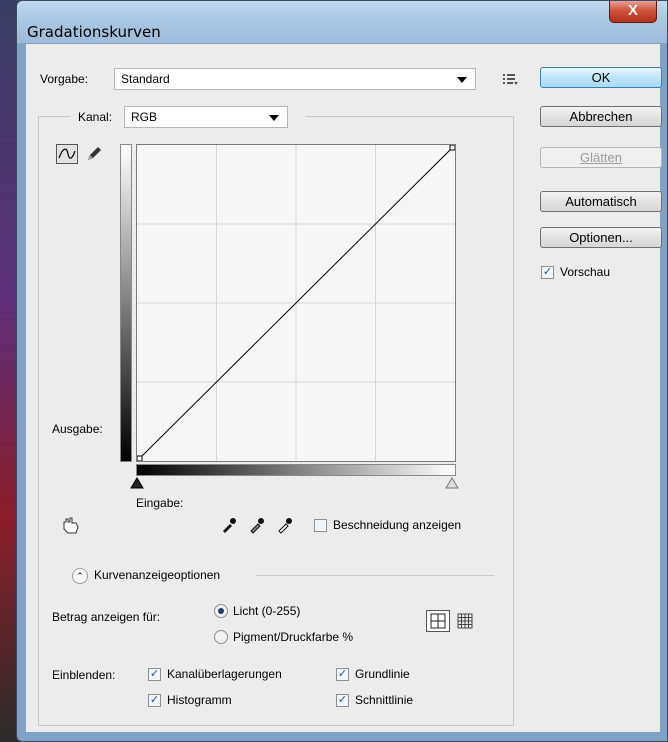  I want to click on hand-adjust-icon, so click(71, 526).